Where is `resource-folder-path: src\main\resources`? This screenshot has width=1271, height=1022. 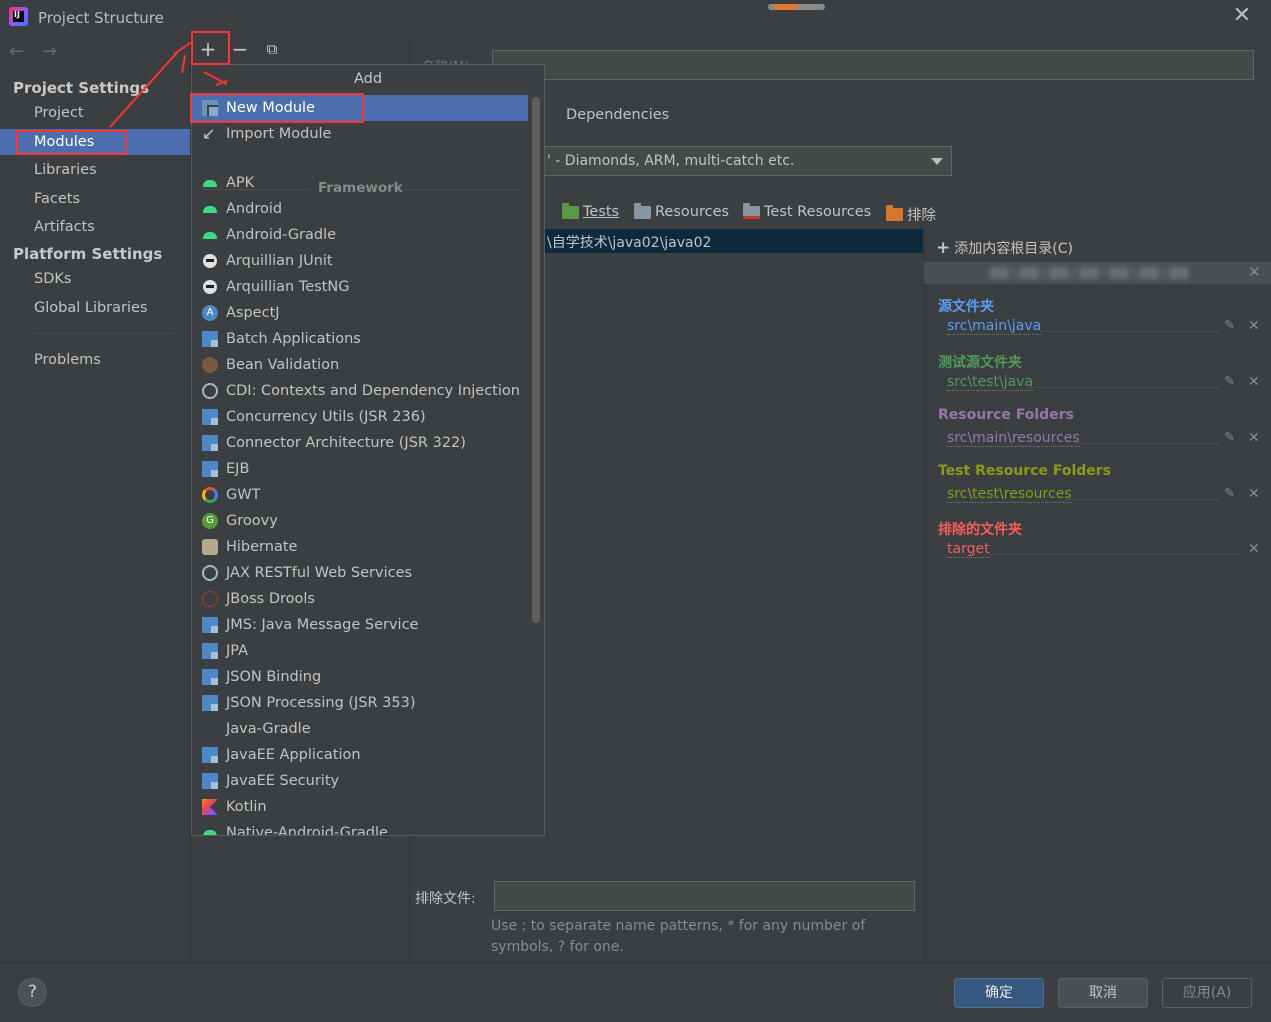 resource-folder-path: src\main\resources is located at coordinates (1013, 438).